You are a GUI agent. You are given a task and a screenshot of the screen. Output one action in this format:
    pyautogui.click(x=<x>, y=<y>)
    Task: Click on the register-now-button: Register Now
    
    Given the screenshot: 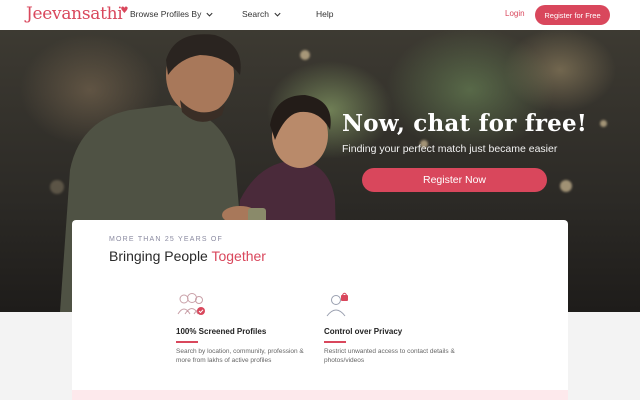 What is the action you would take?
    pyautogui.click(x=454, y=180)
    